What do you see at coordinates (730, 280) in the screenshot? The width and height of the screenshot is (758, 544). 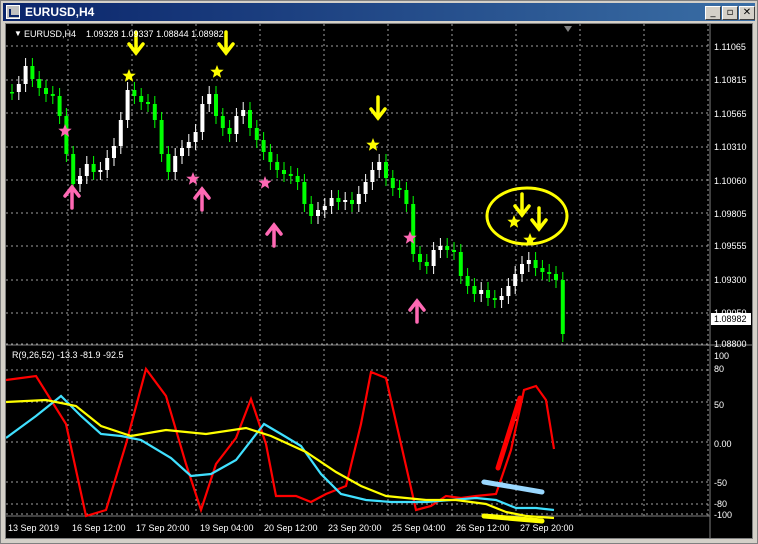 I see `price-label: 1.09300` at bounding box center [730, 280].